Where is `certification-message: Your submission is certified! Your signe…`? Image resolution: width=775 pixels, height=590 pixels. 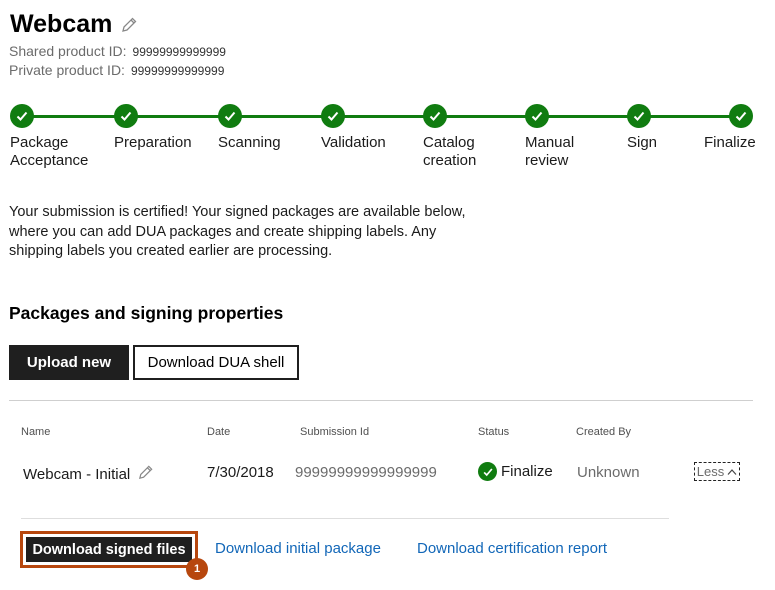
certification-message: Your submission is certified! Your signe… is located at coordinates (237, 231).